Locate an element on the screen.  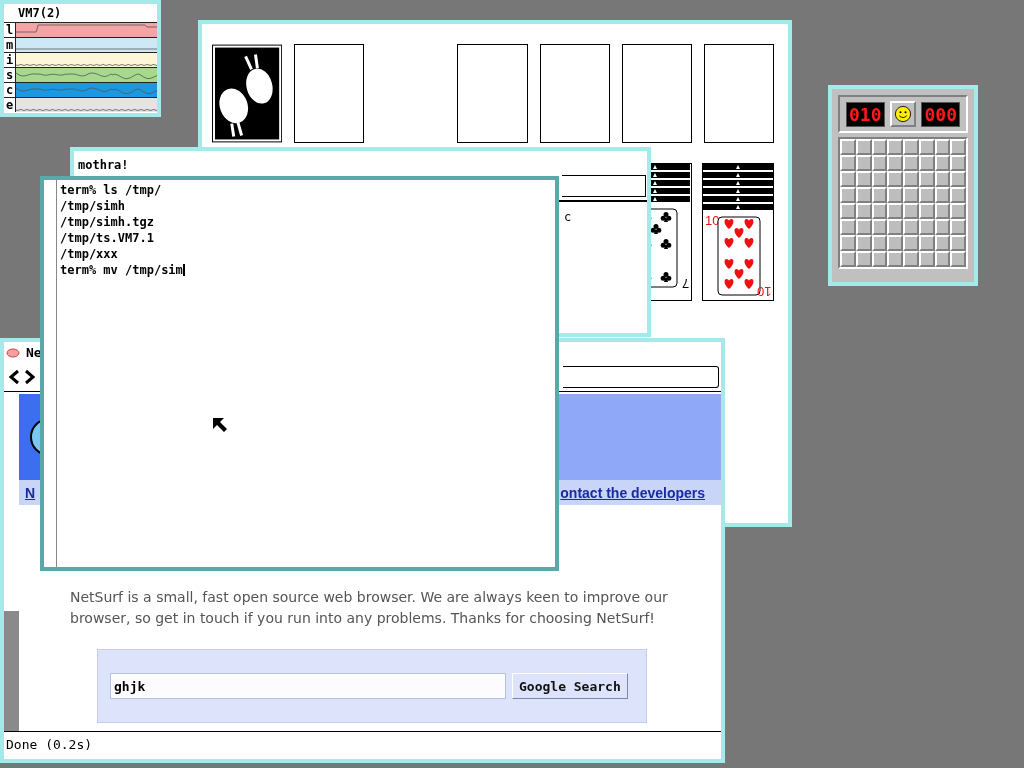
status-text: Done (0.2s) is located at coordinates (362, 745).